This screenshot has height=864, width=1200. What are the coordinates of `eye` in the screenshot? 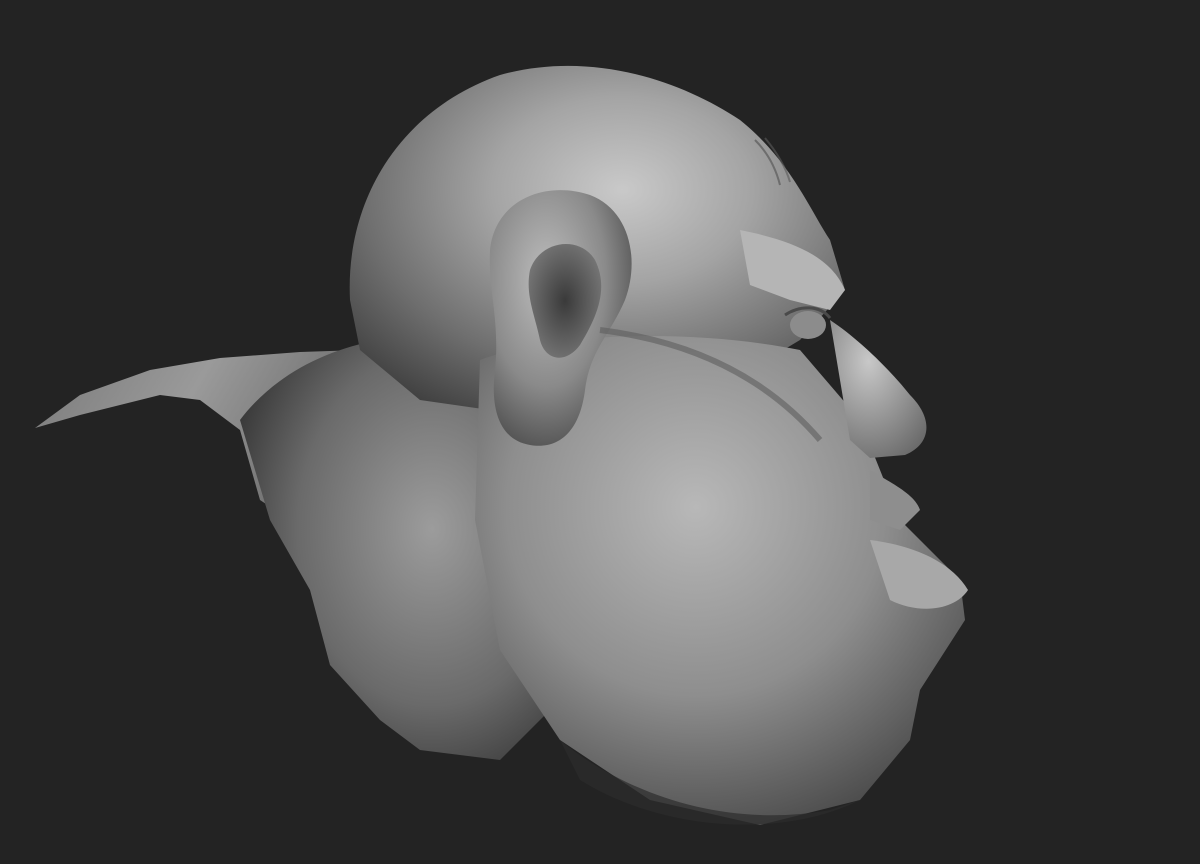 It's located at (808, 325).